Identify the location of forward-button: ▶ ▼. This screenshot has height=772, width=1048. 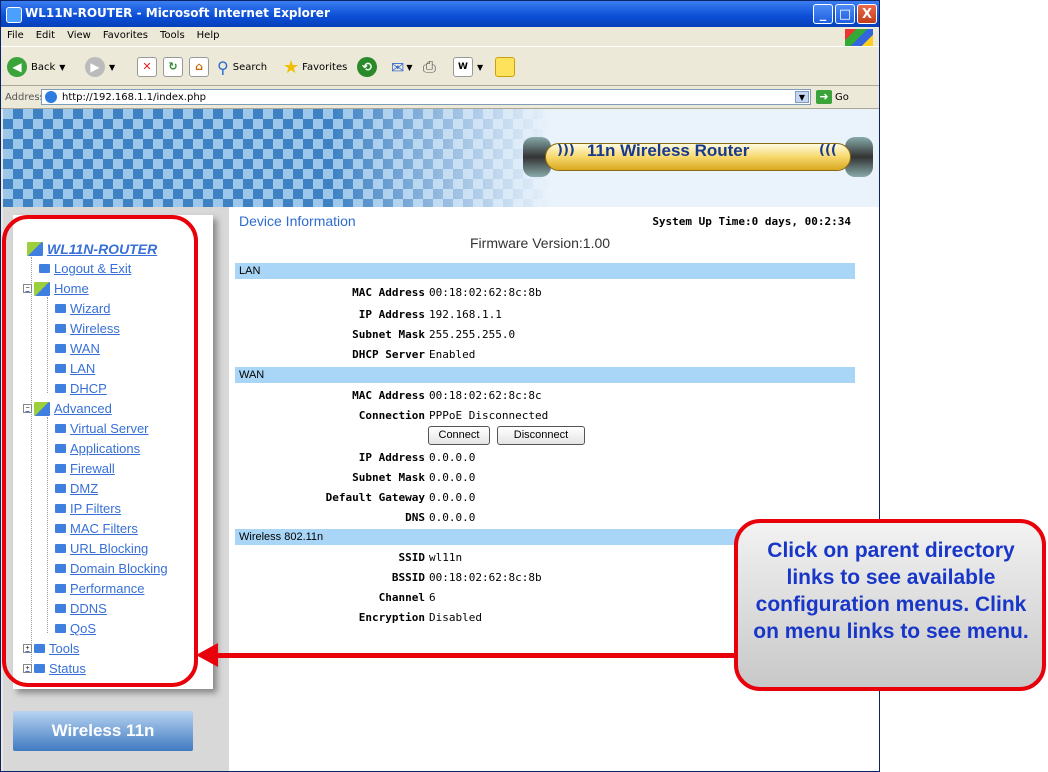
(100, 67).